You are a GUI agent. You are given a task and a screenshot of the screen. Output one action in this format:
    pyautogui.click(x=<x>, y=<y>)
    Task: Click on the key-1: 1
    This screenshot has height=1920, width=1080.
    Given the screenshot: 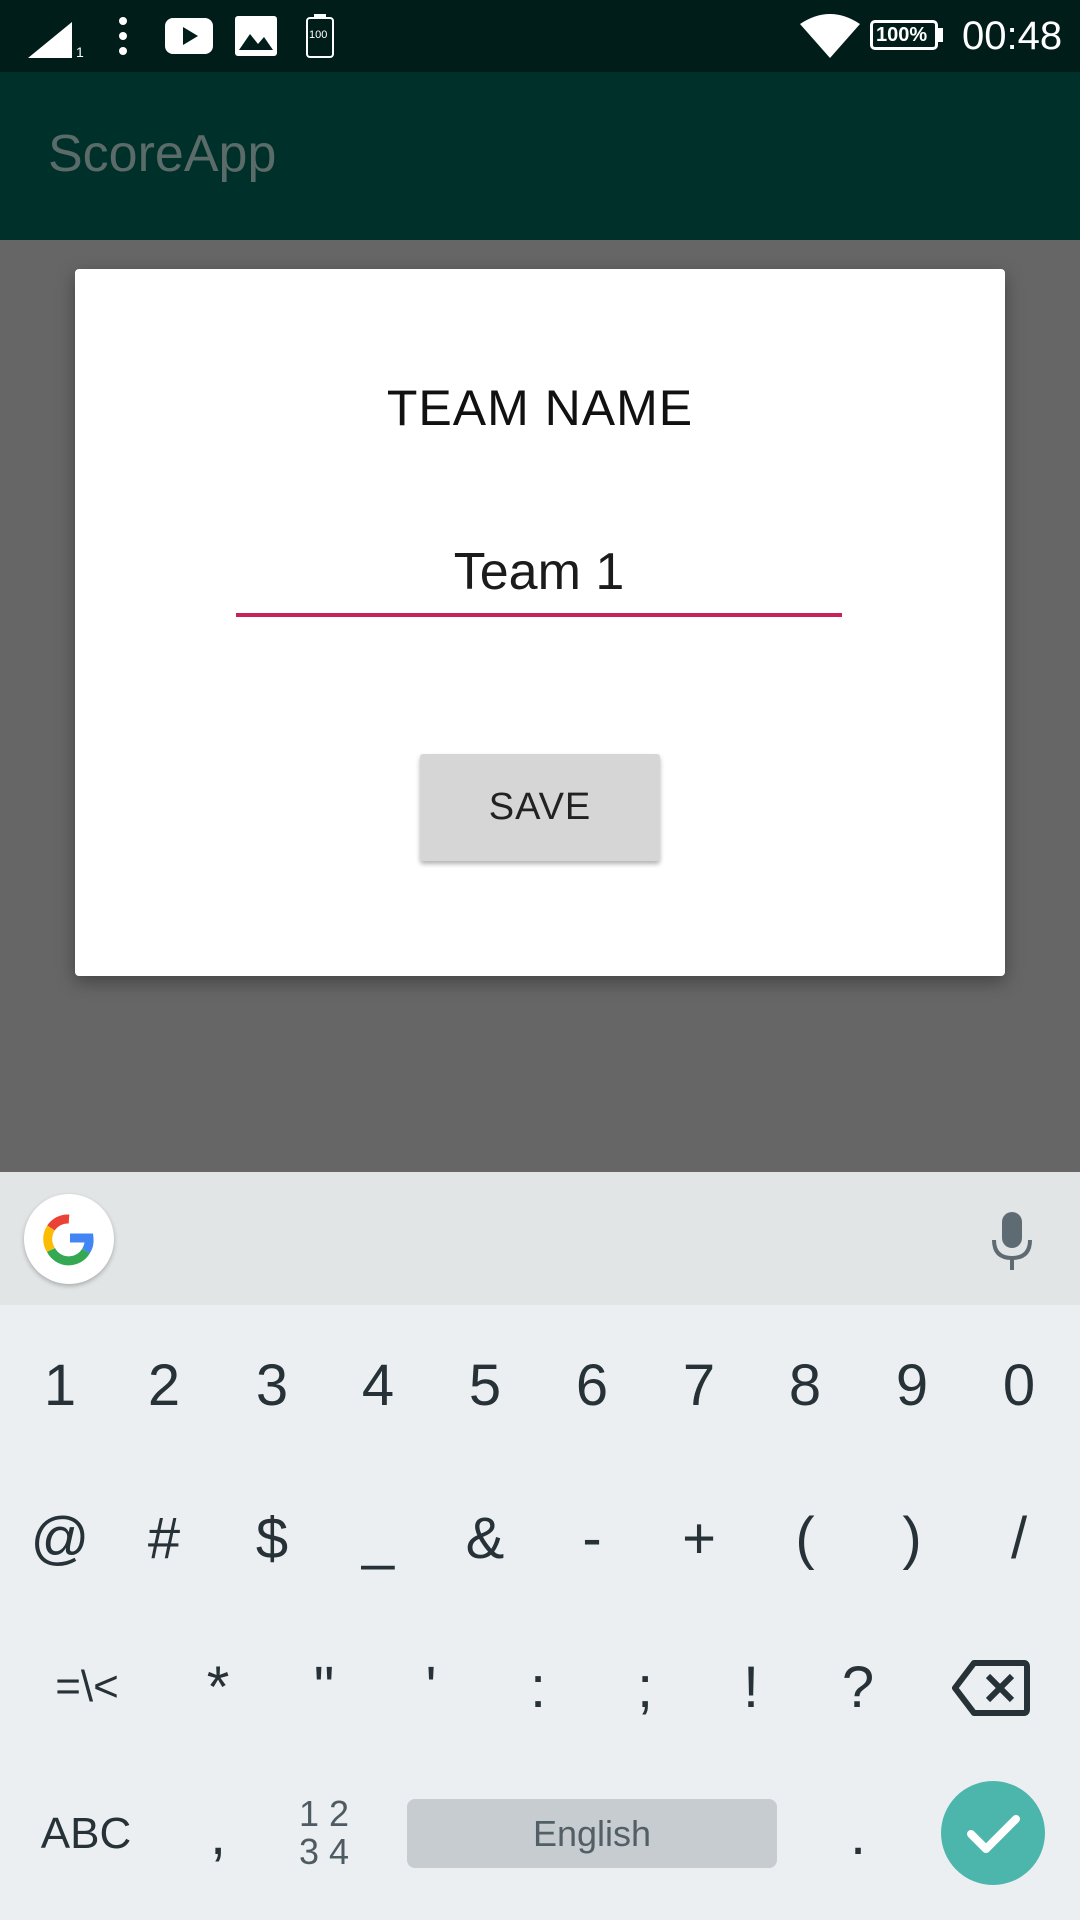 What is the action you would take?
    pyautogui.click(x=60, y=1385)
    